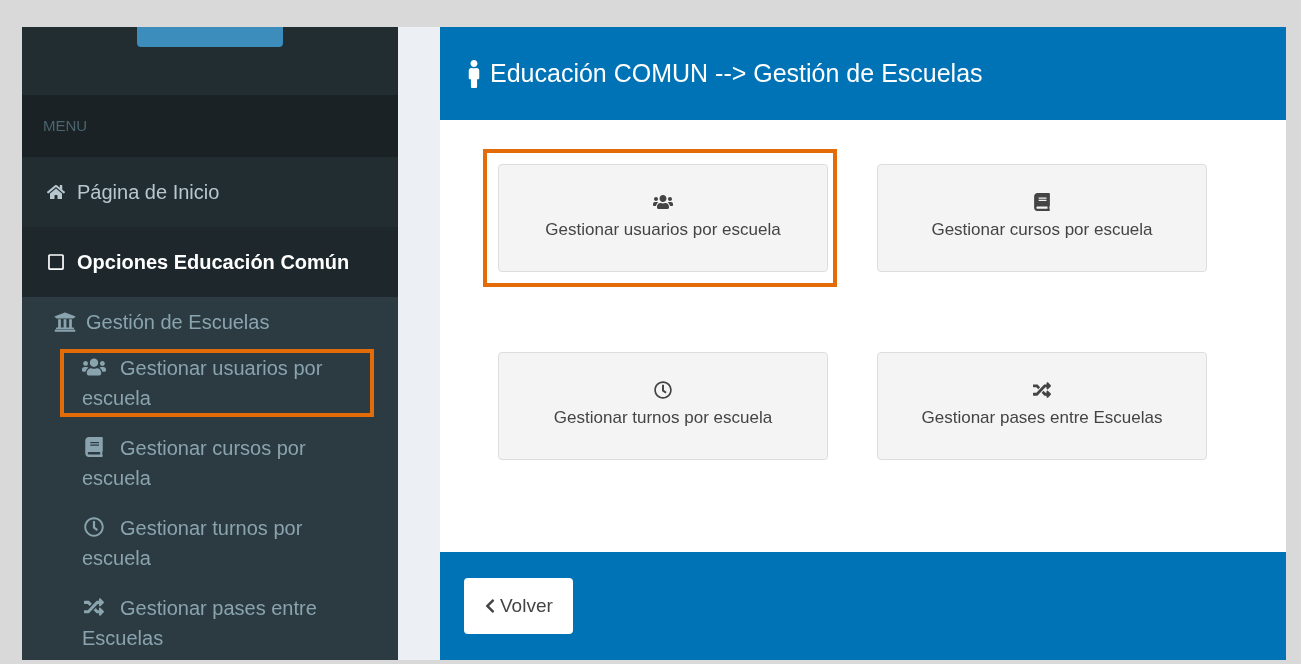 This screenshot has height=664, width=1301. I want to click on sidebar-subitem: Gestionar turnos por escuela, so click(217, 543).